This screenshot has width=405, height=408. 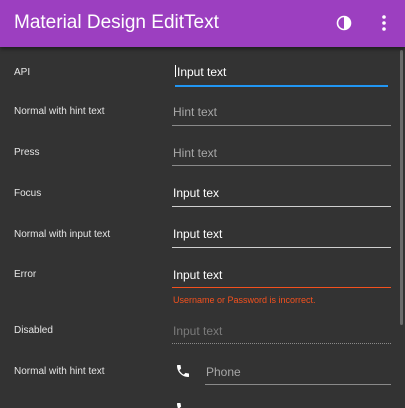 What do you see at coordinates (281, 86) in the screenshot?
I see `api-input-underline` at bounding box center [281, 86].